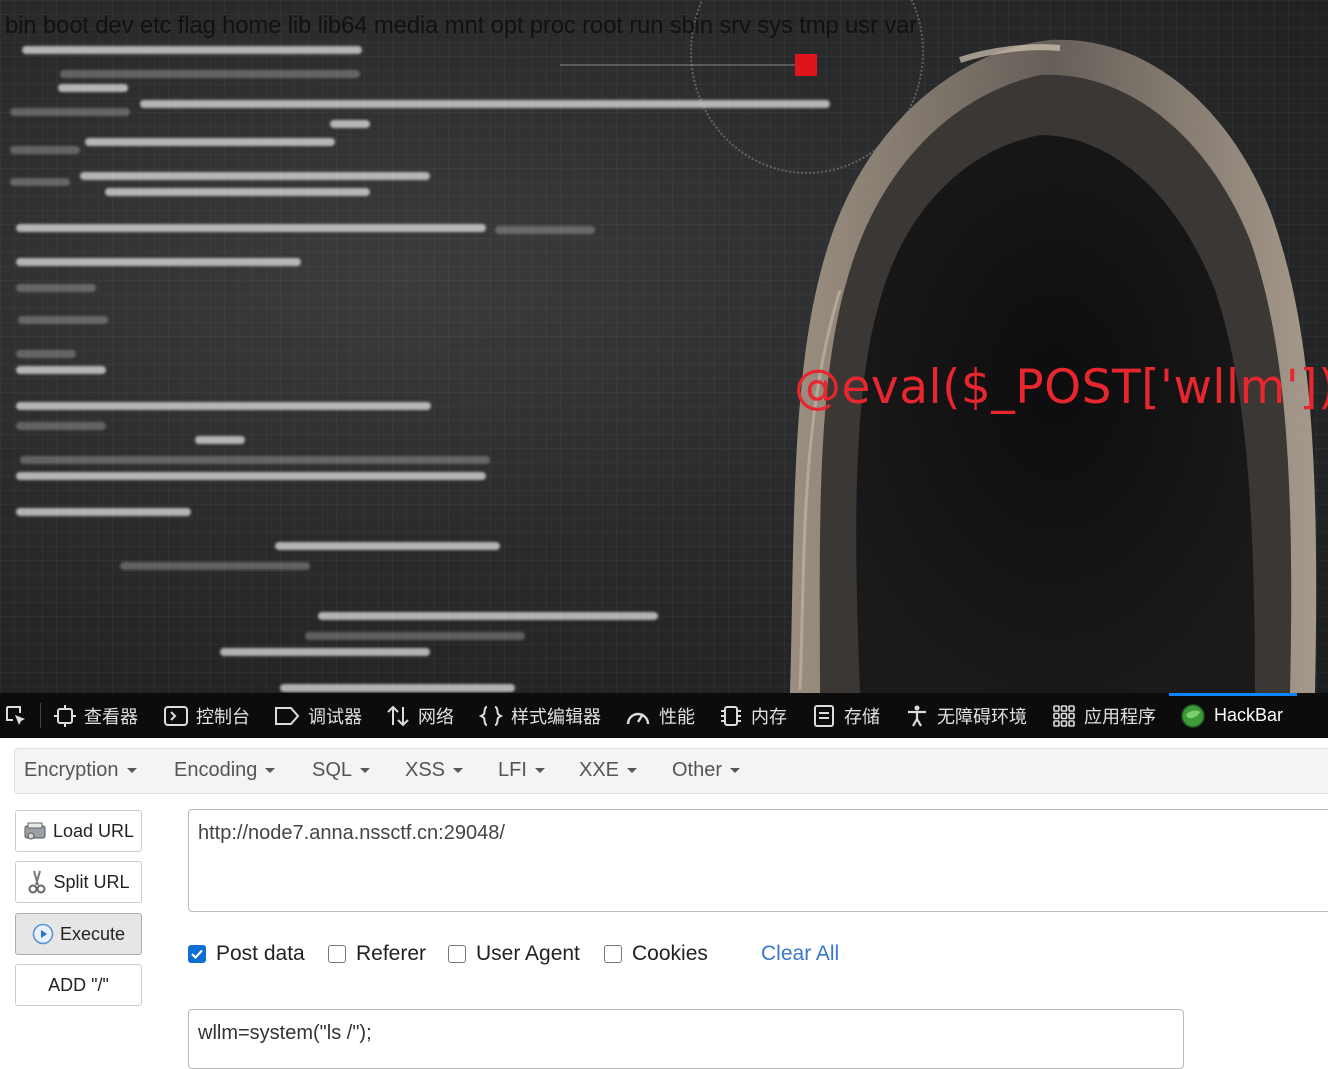  I want to click on tab-network-label: 网络, so click(436, 716).